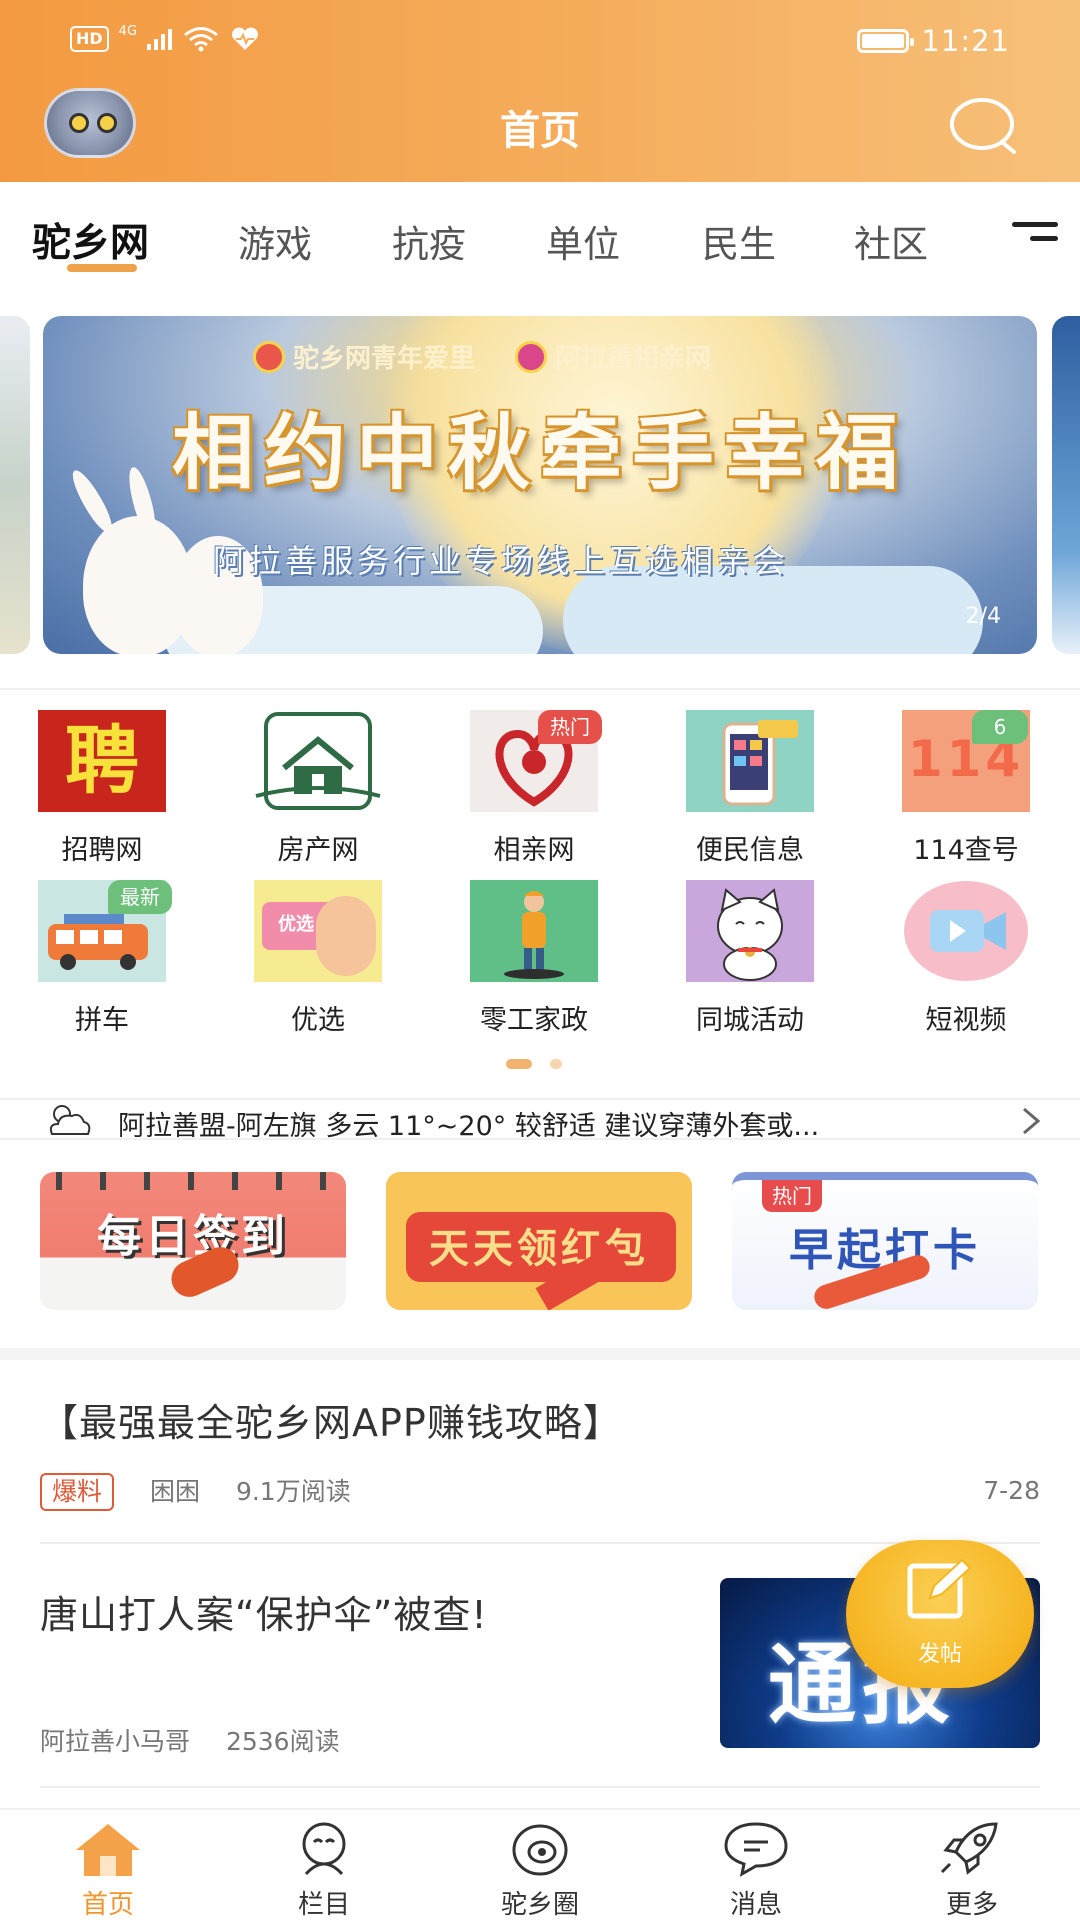 The height and width of the screenshot is (1920, 1080). What do you see at coordinates (318, 850) in the screenshot?
I see `grid-label: 房产网` at bounding box center [318, 850].